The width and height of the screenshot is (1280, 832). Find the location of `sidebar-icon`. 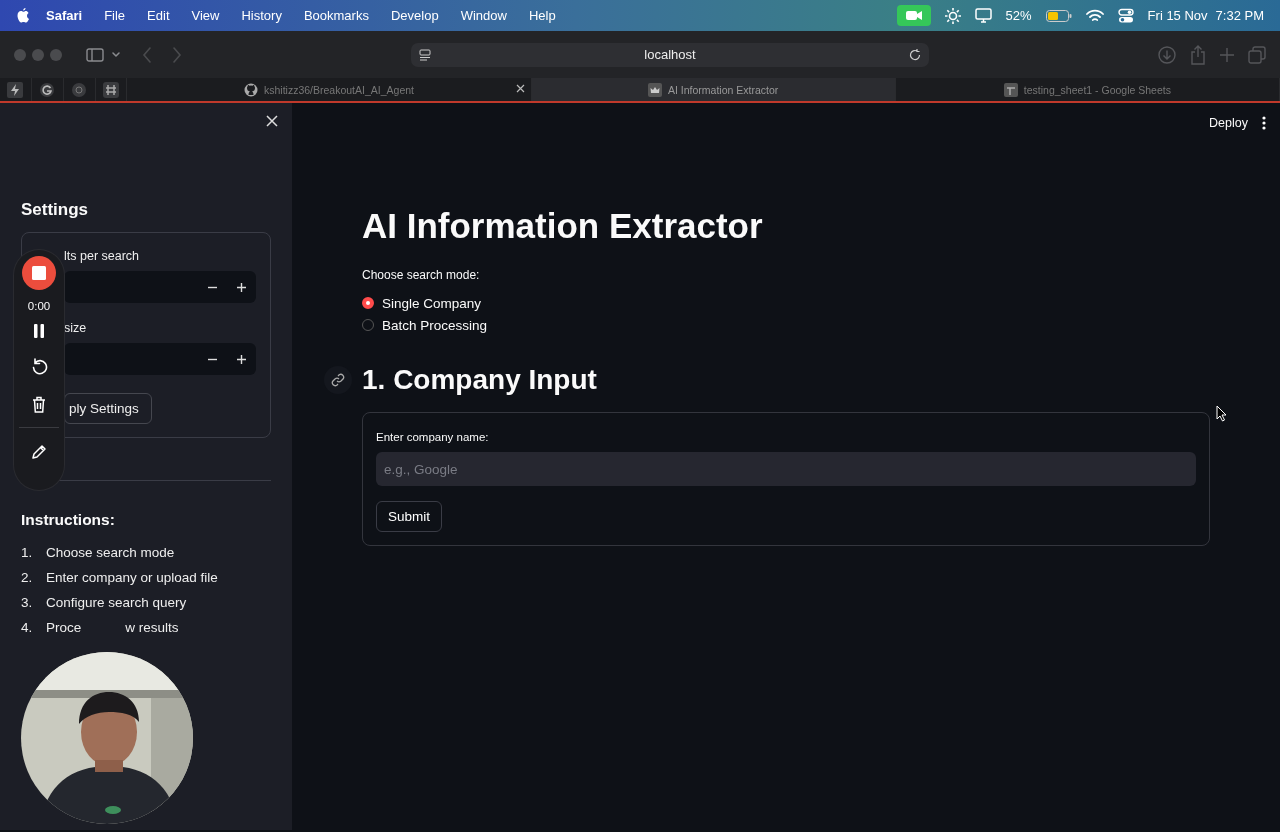

sidebar-icon is located at coordinates (95, 54).